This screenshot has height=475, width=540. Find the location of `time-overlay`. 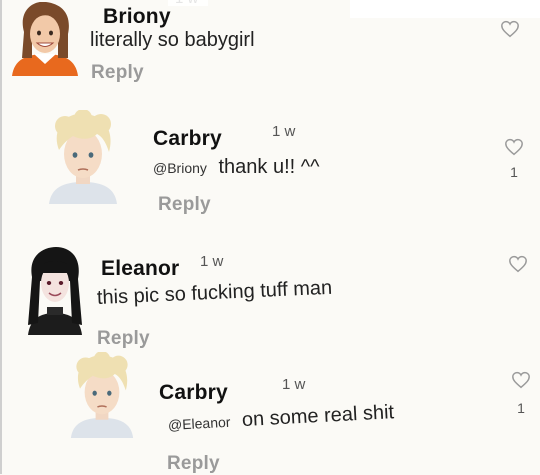

time-overlay is located at coordinates (188, 3).